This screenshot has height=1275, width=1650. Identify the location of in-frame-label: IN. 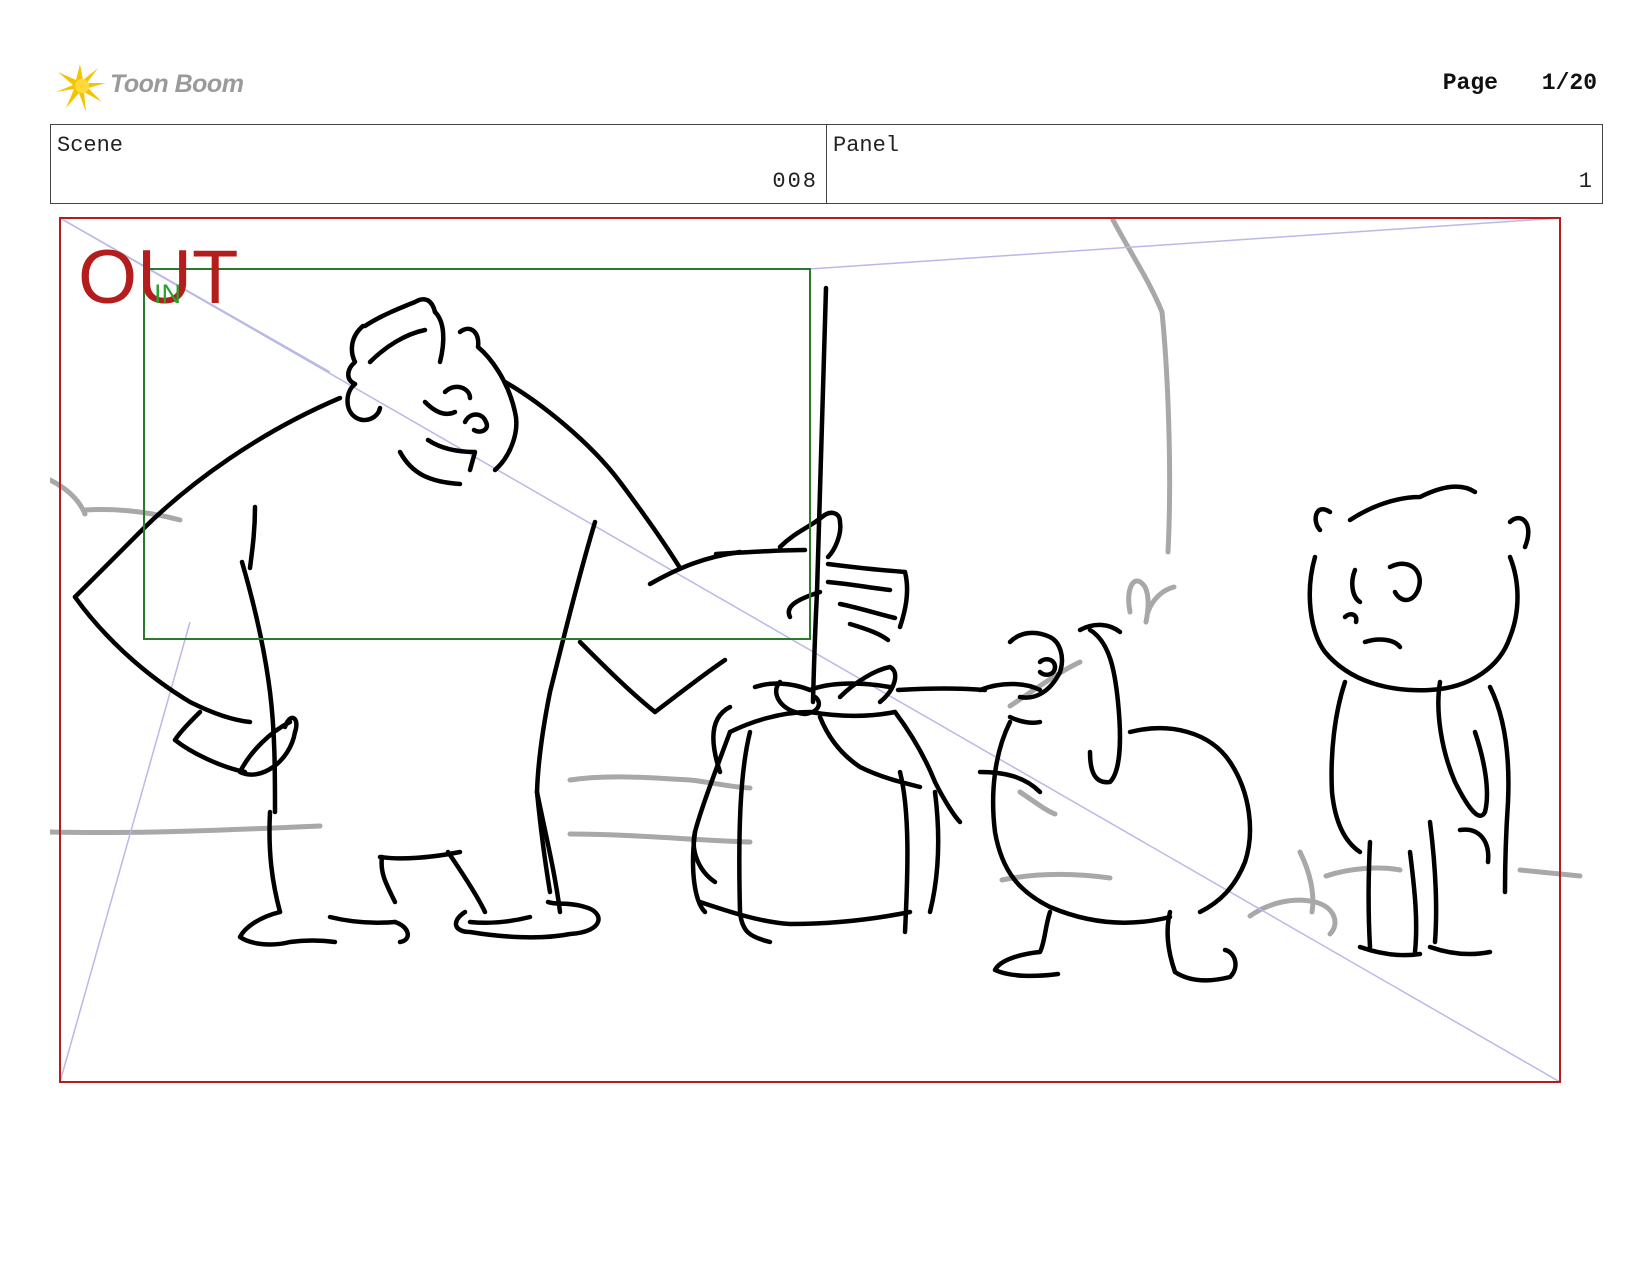
(167, 294).